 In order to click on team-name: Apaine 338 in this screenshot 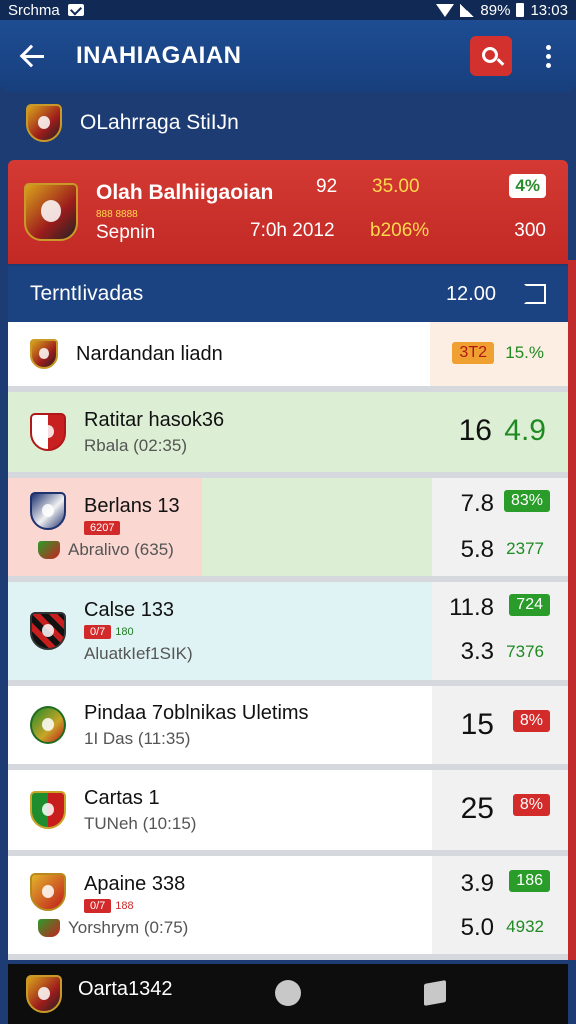, I will do `click(135, 883)`.